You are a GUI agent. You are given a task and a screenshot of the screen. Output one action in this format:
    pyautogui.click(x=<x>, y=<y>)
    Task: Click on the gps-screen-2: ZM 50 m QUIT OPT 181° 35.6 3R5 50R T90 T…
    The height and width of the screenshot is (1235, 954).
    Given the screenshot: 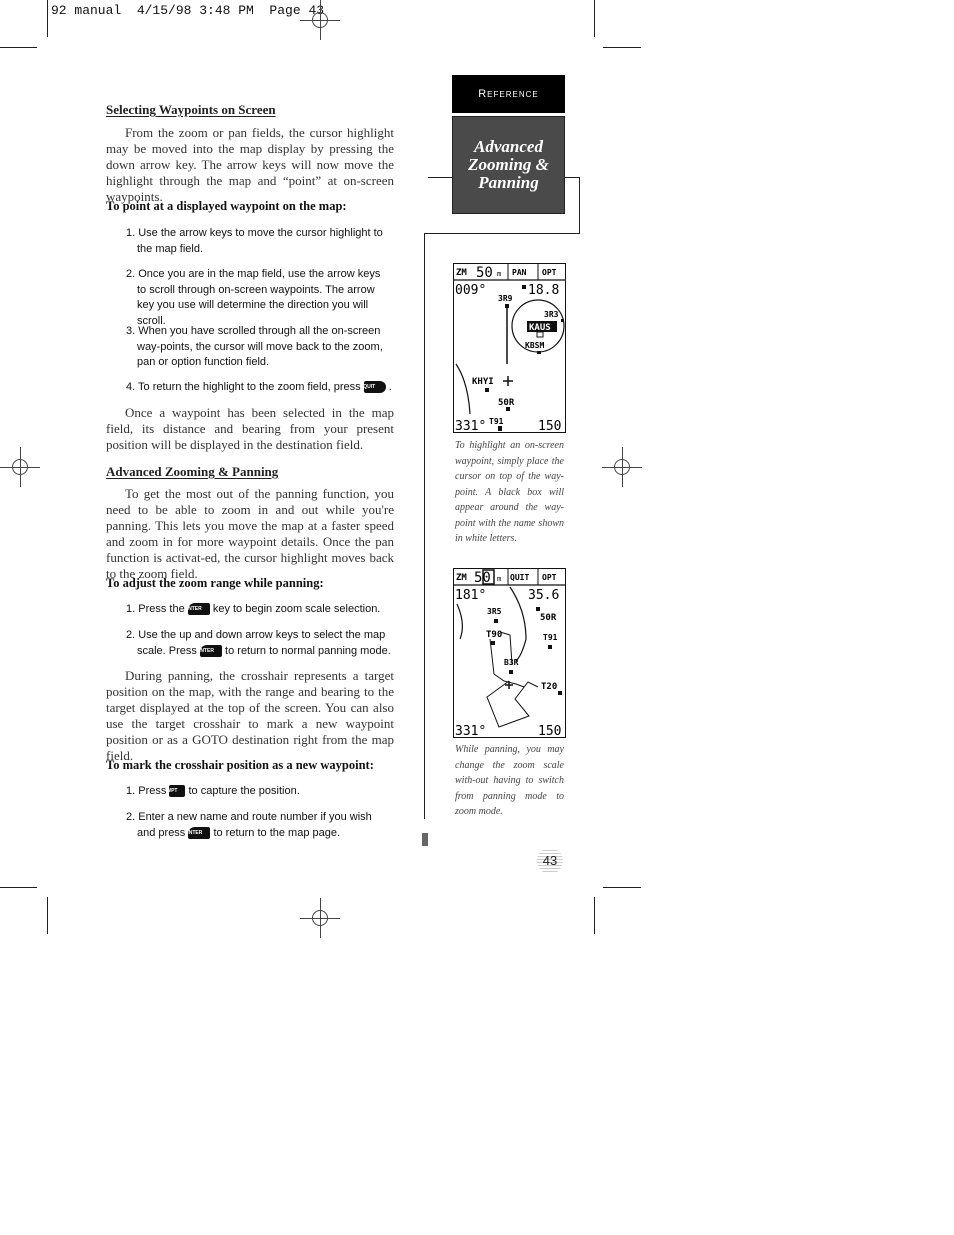 What is the action you would take?
    pyautogui.click(x=509, y=653)
    